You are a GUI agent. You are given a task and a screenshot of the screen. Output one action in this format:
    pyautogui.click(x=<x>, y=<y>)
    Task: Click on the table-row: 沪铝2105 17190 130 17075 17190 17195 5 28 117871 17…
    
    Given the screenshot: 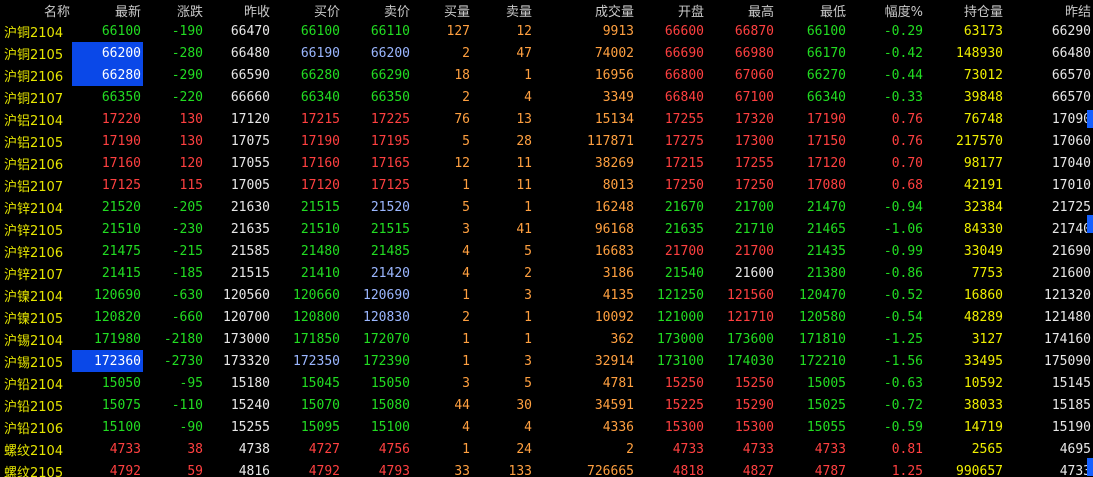 What is the action you would take?
    pyautogui.click(x=546, y=141)
    